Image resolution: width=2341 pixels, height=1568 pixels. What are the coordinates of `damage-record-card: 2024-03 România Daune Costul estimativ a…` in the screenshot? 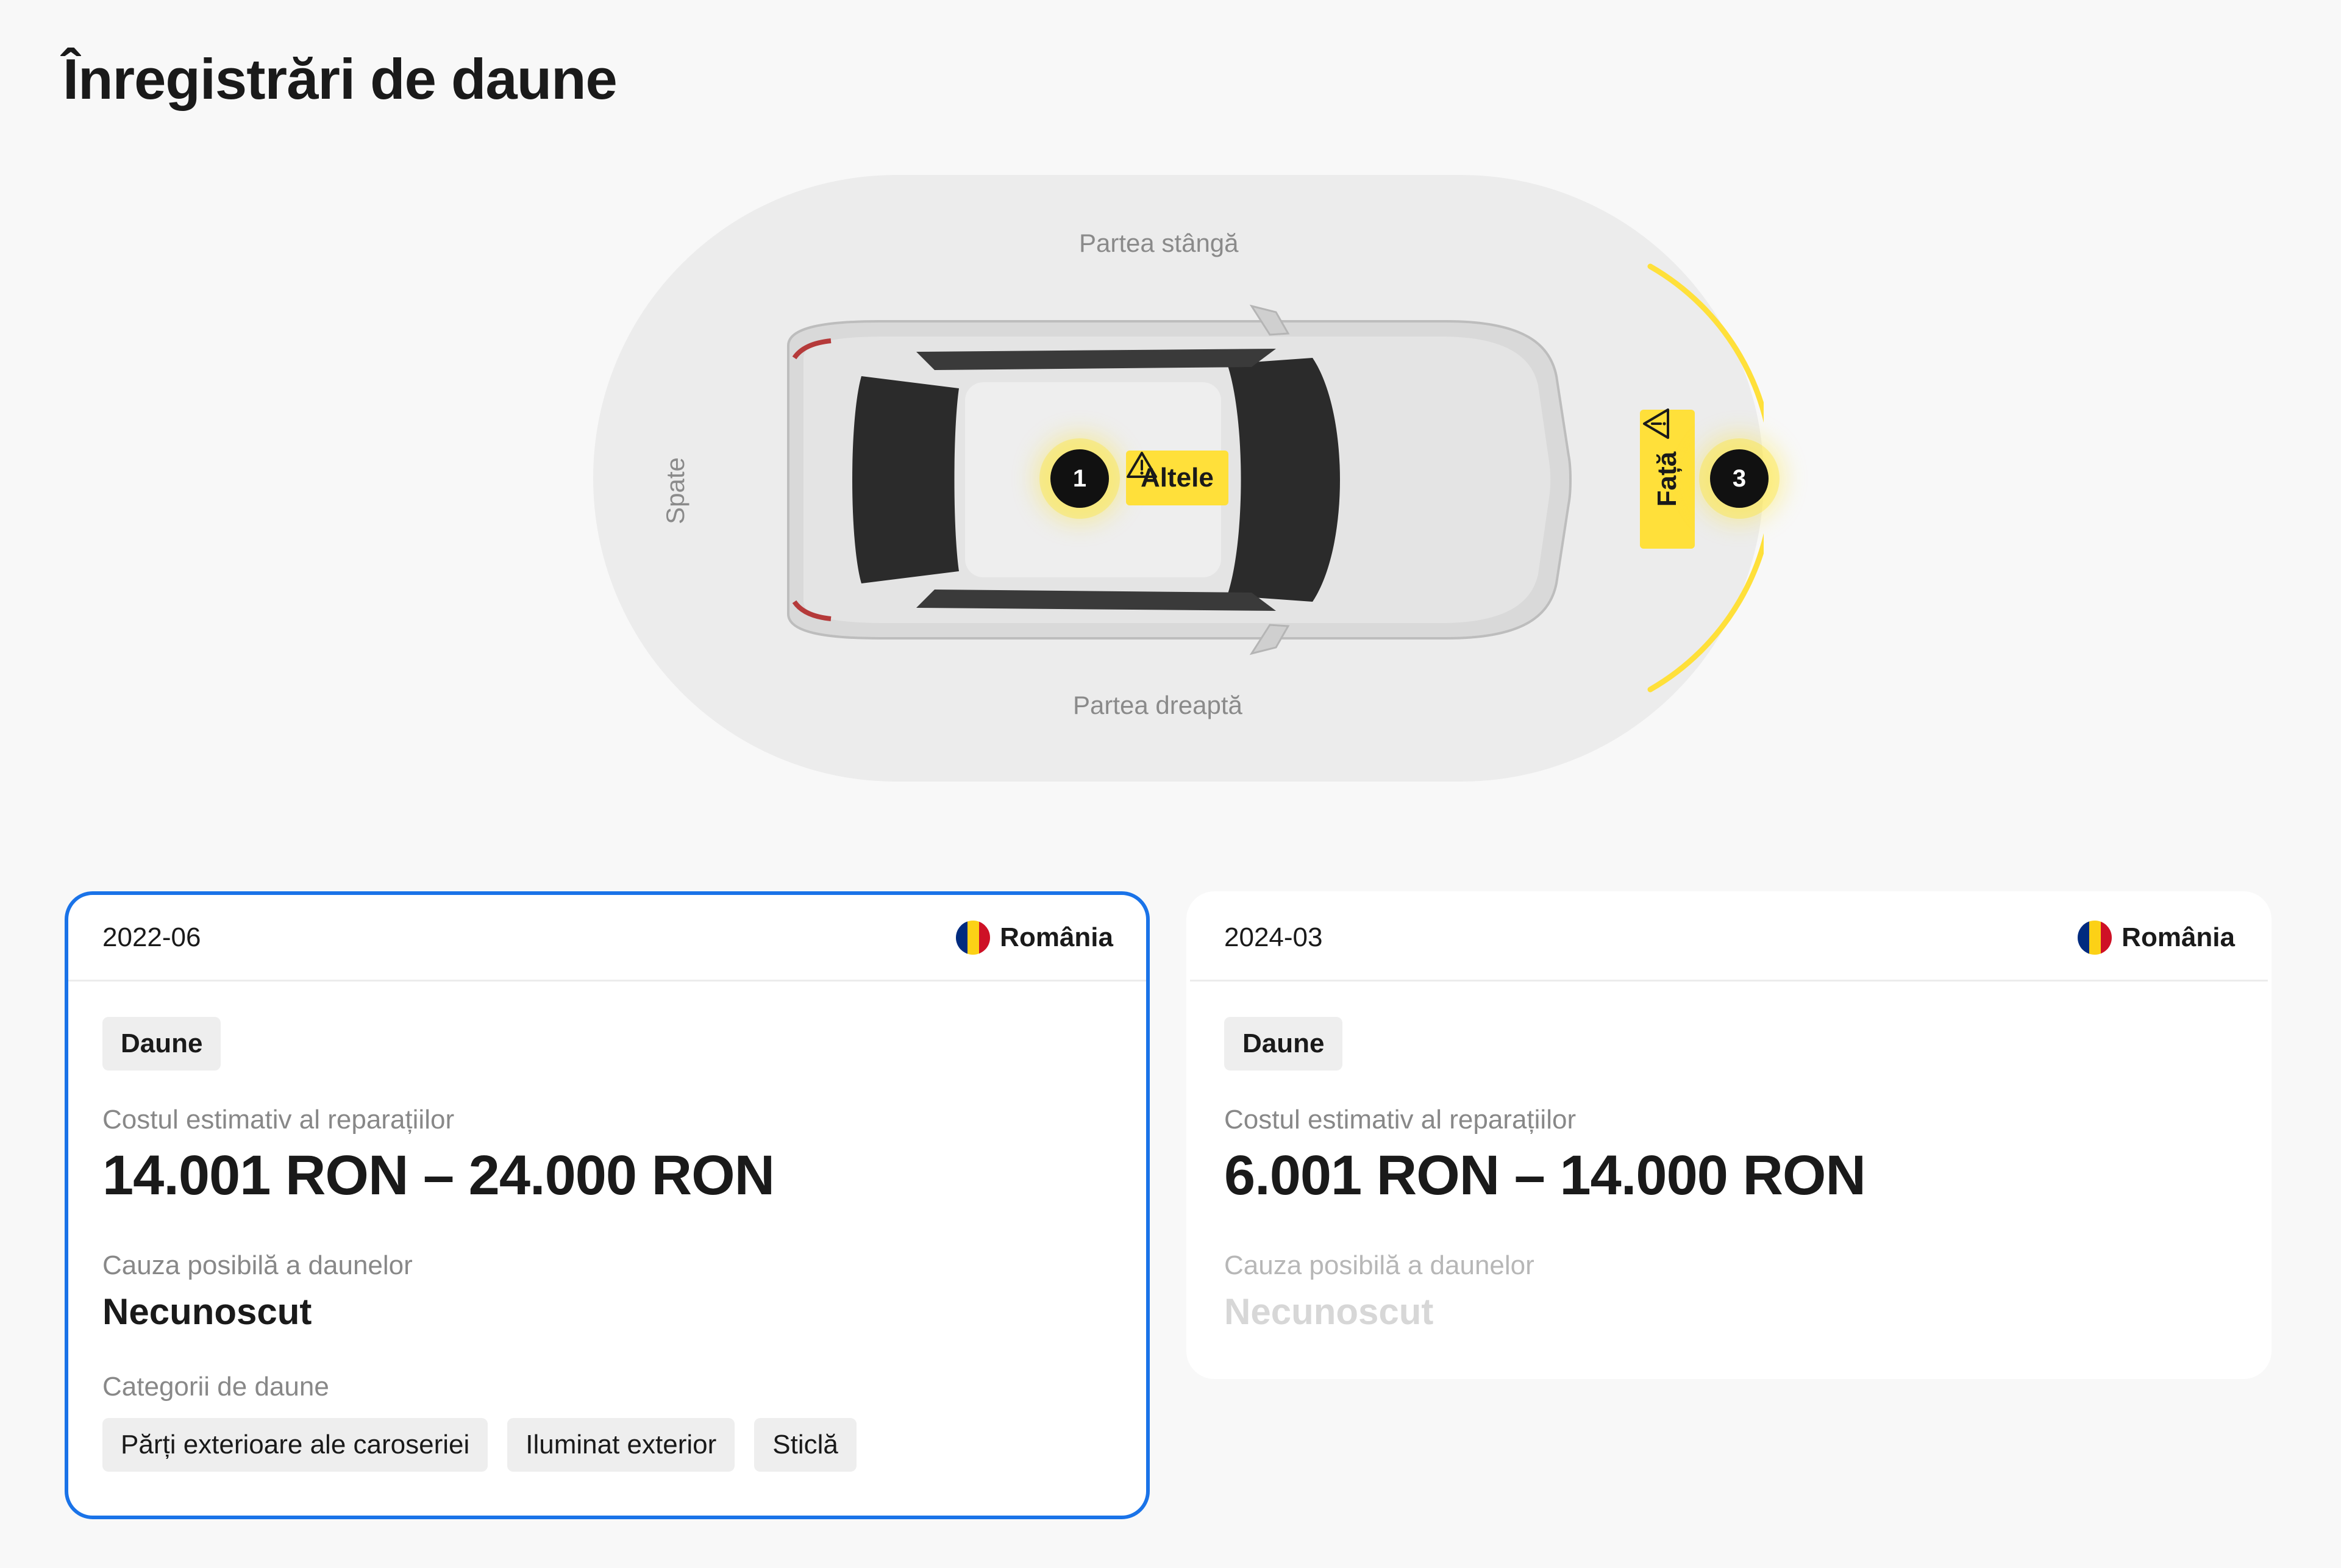 It's located at (1729, 1135).